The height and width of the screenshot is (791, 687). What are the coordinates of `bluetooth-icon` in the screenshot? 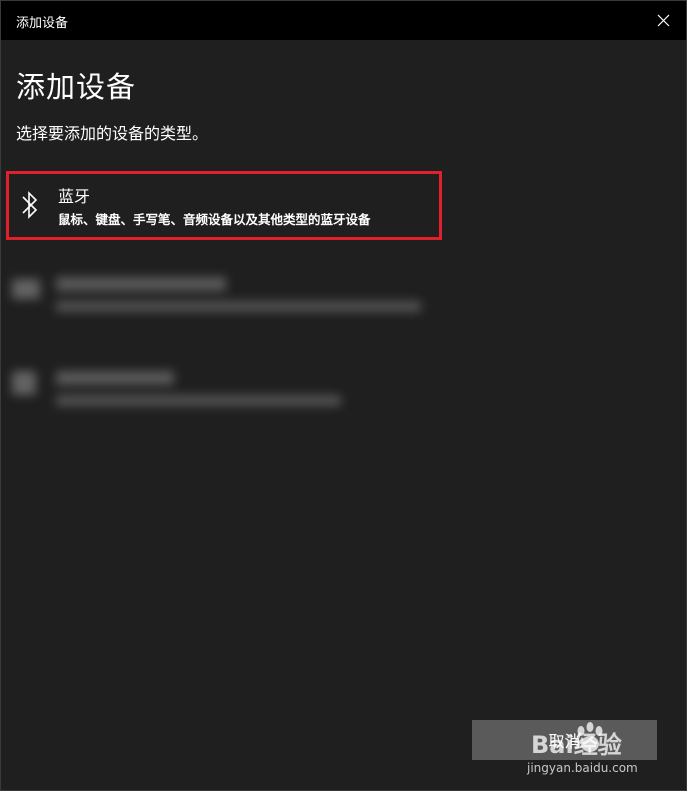 It's located at (30, 205).